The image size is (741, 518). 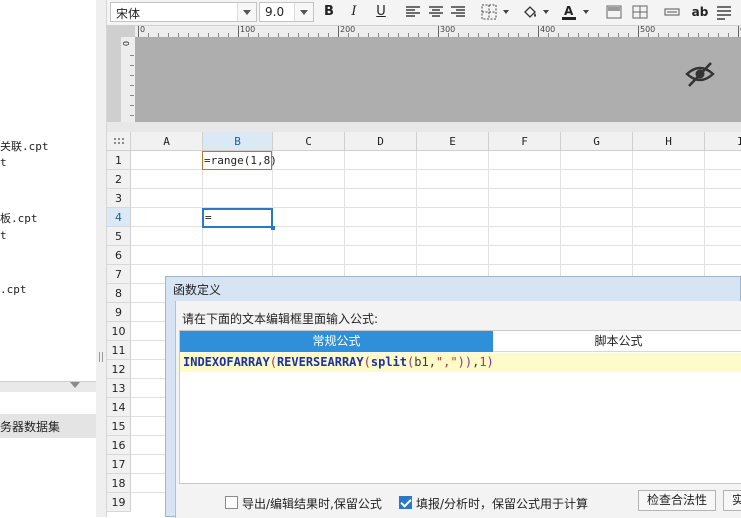 What do you see at coordinates (101, 258) in the screenshot?
I see `panel-splitter` at bounding box center [101, 258].